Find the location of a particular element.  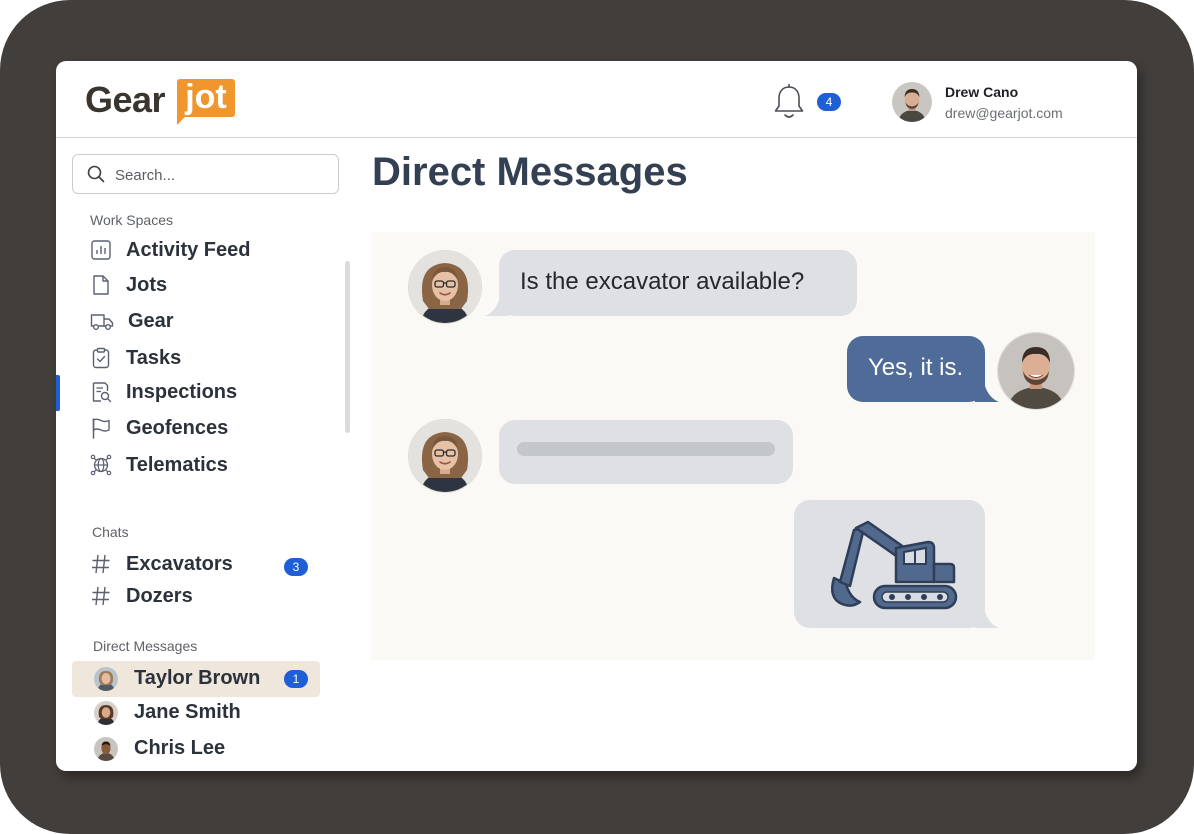

globe-network-icon is located at coordinates (101, 465).